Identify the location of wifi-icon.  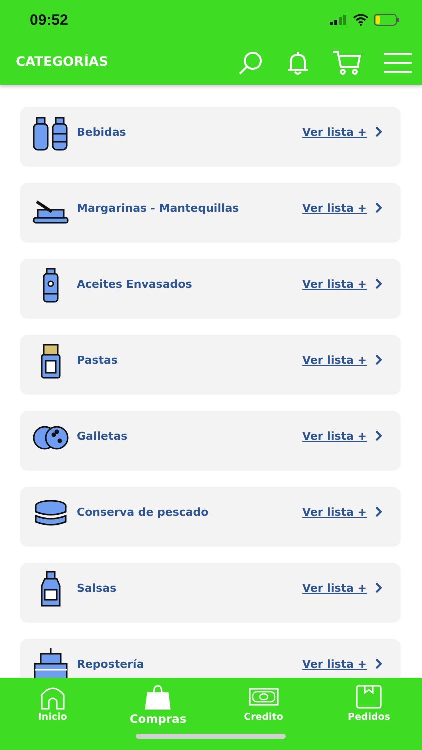
(361, 20).